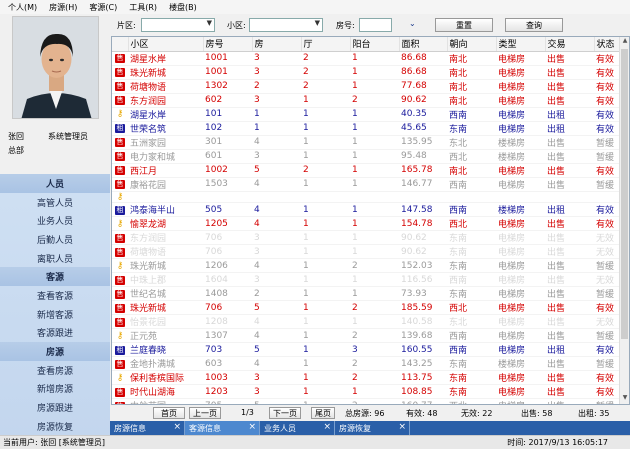  Describe the element at coordinates (366, 72) in the screenshot. I see `table-row: 售珠光新城 1001 3 2 1 86.68 南北 电梯房 出售 有效` at that location.